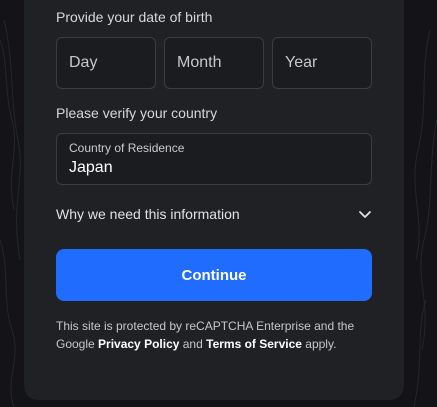  What do you see at coordinates (134, 17) in the screenshot?
I see `dob-label: Provide your date of birth` at bounding box center [134, 17].